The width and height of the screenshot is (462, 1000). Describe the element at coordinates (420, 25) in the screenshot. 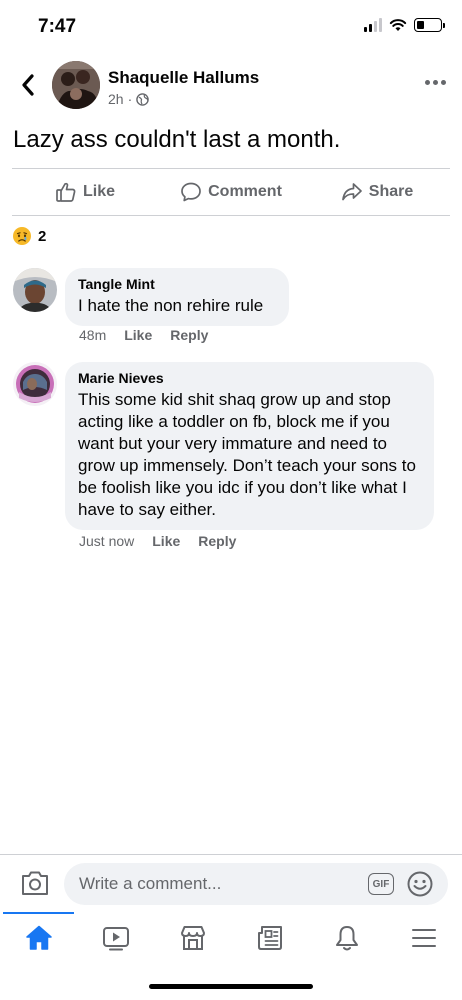

I see `battery-level` at that location.